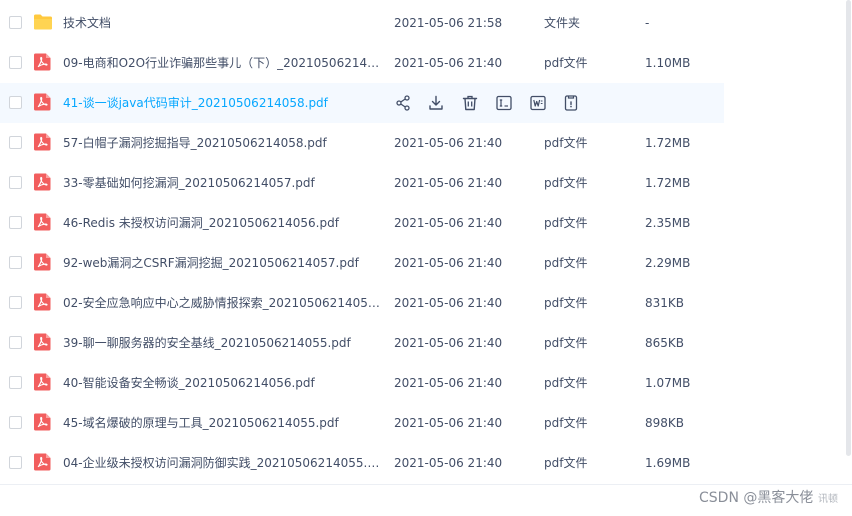 This screenshot has width=852, height=516. I want to click on file-size: 831KB, so click(665, 303).